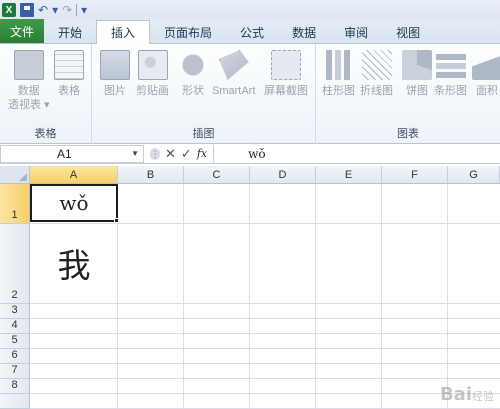  What do you see at coordinates (286, 74) in the screenshot?
I see `screenshot-button: 屏幕截图` at bounding box center [286, 74].